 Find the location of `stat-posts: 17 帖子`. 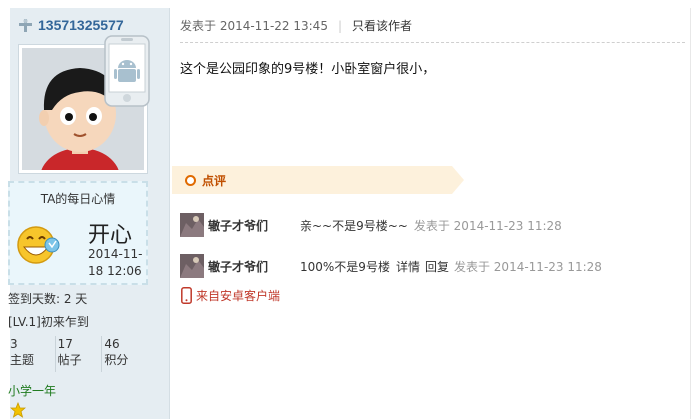

stat-posts: 17 帖子 is located at coordinates (78, 354).